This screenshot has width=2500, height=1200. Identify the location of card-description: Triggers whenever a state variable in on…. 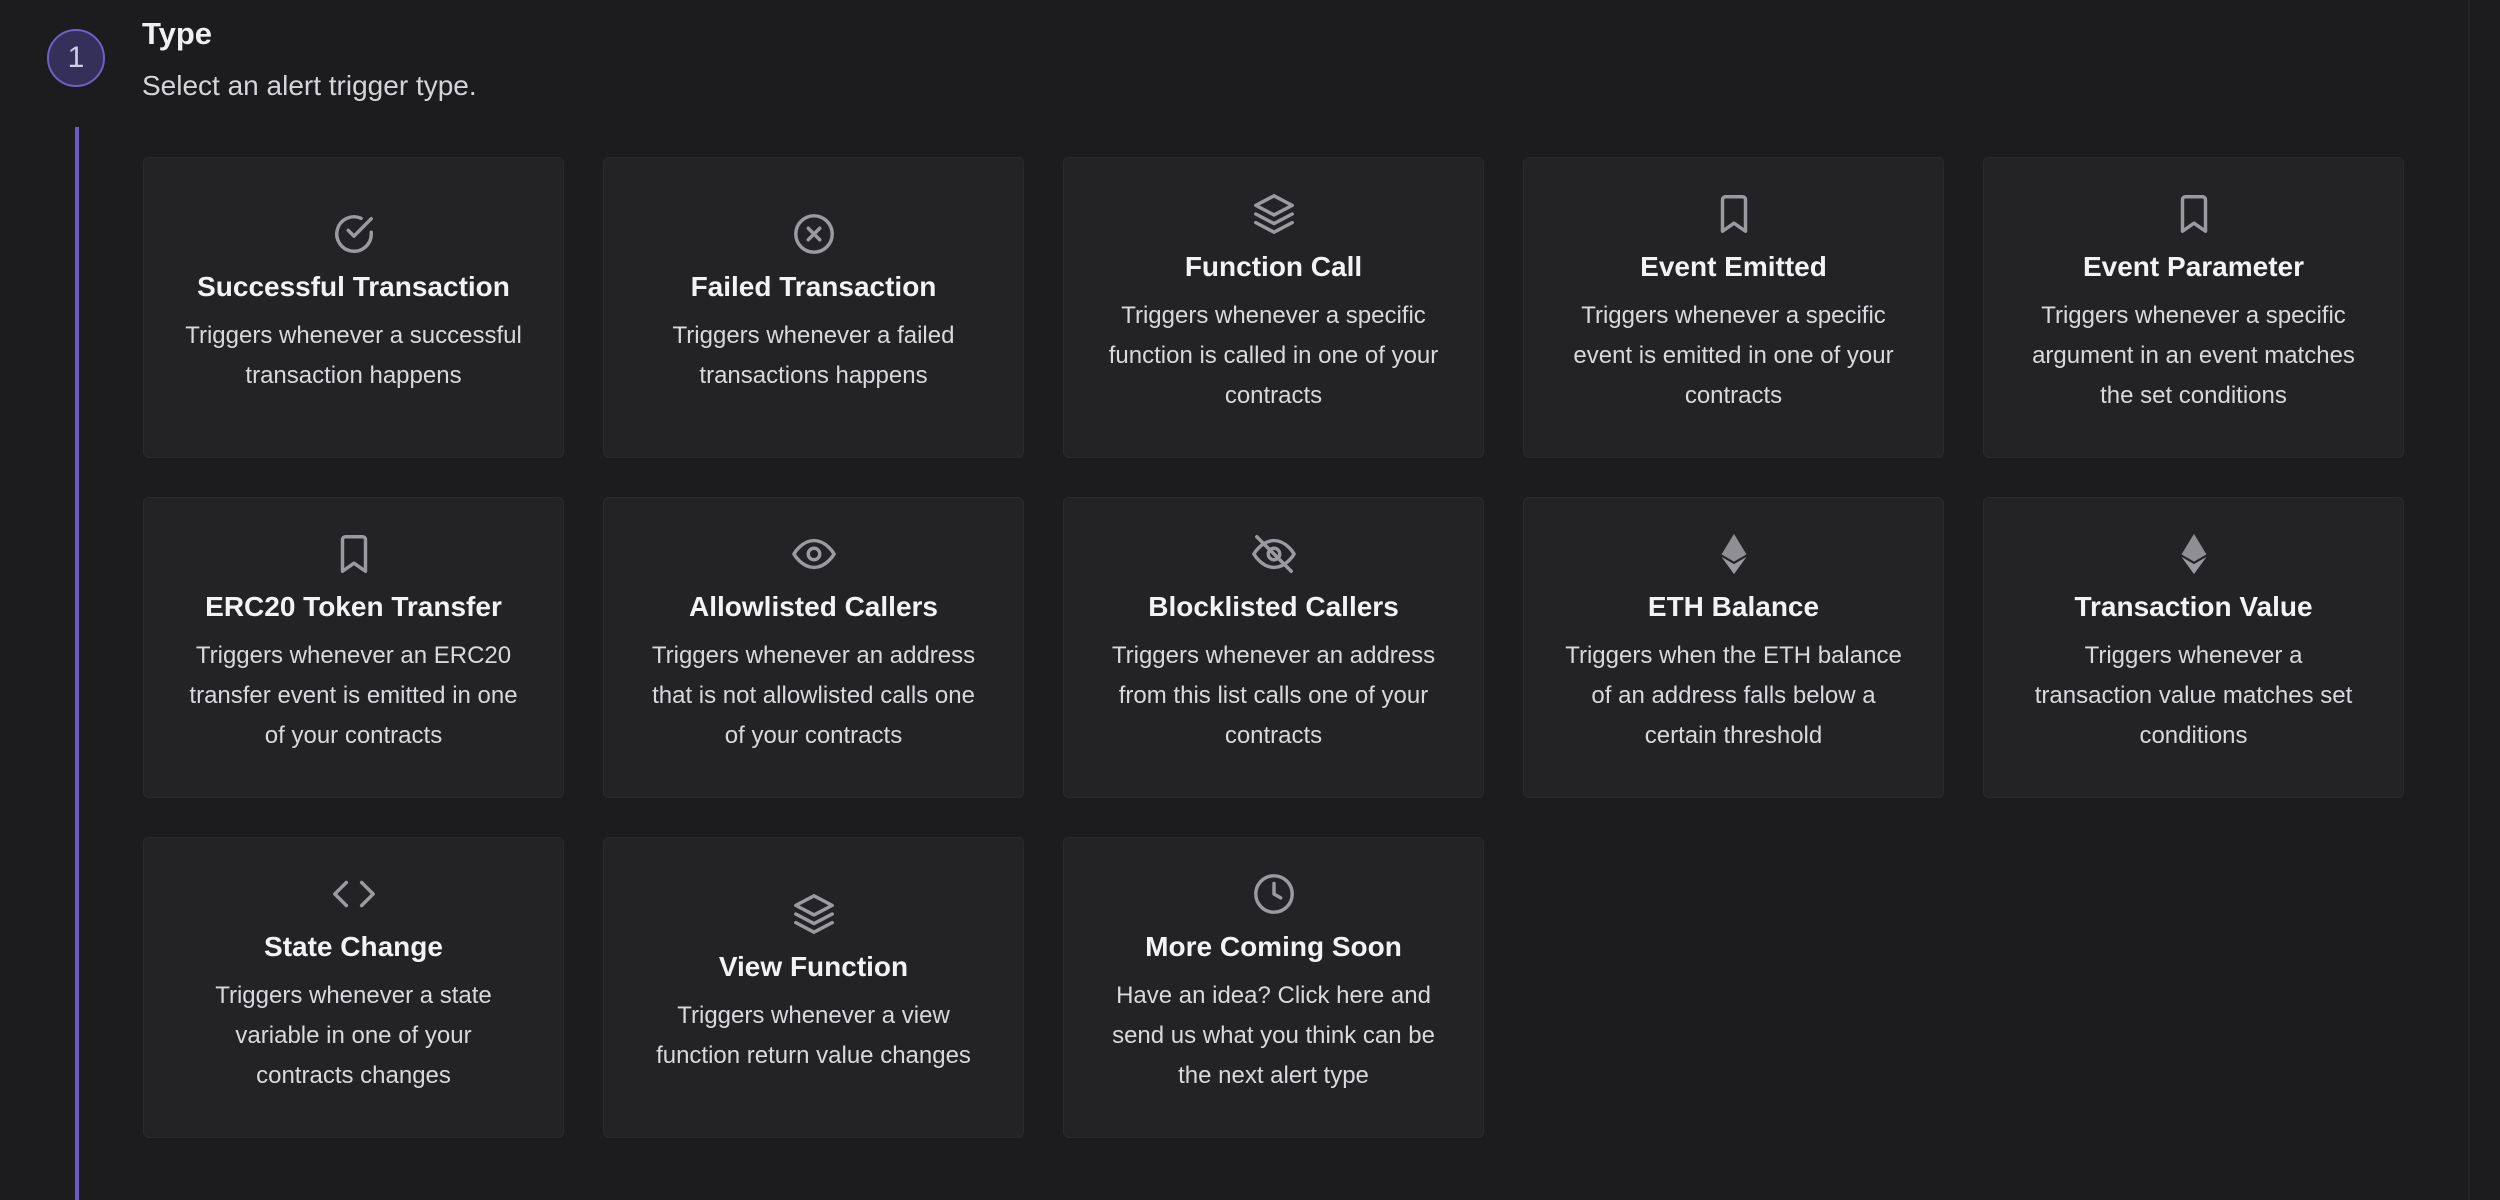
(353, 1035).